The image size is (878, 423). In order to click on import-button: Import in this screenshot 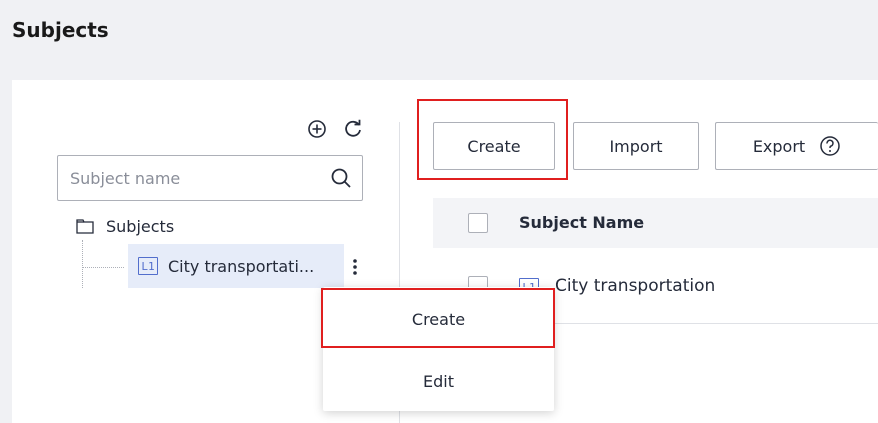, I will do `click(636, 146)`.